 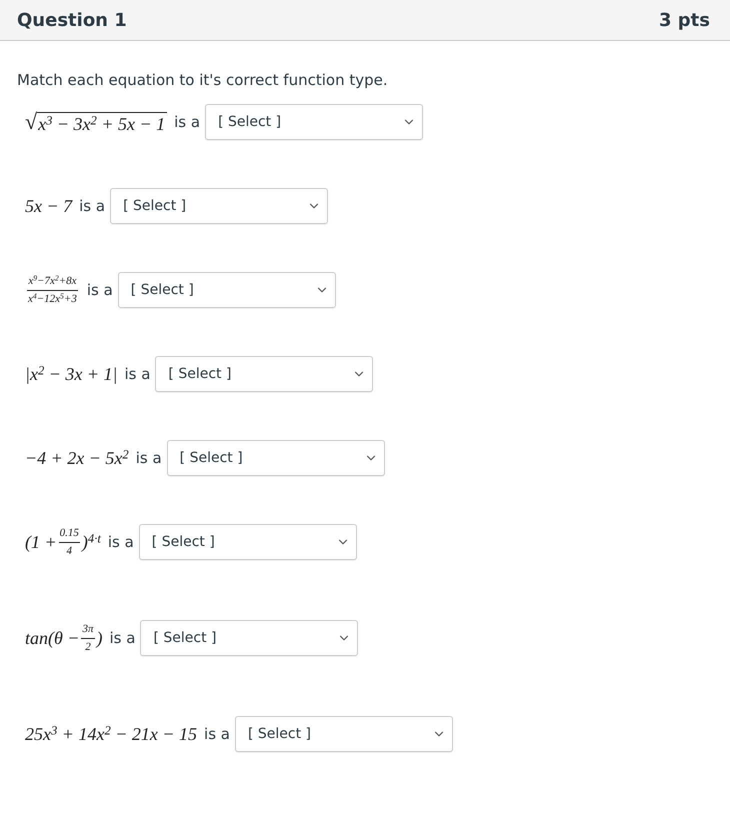 I want to click on math-expression: −4 + 2x − 5x$^{2}$, so click(x=77, y=458).